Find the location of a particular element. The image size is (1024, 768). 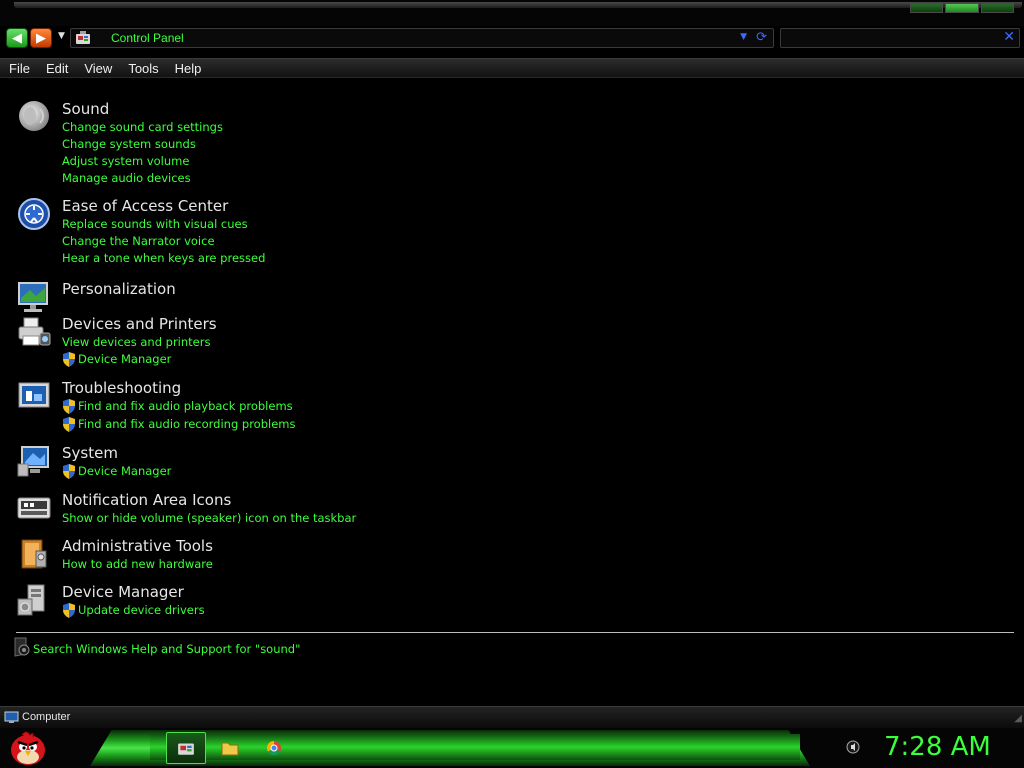

menu-view: View is located at coordinates (97, 68).